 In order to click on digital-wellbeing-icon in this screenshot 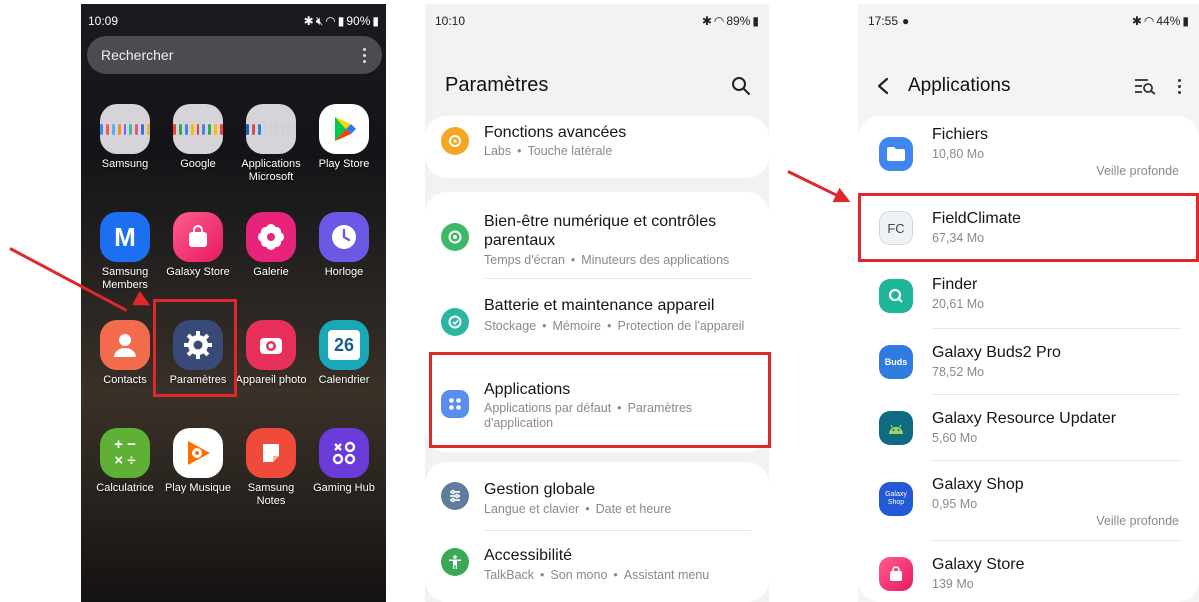, I will do `click(455, 237)`.